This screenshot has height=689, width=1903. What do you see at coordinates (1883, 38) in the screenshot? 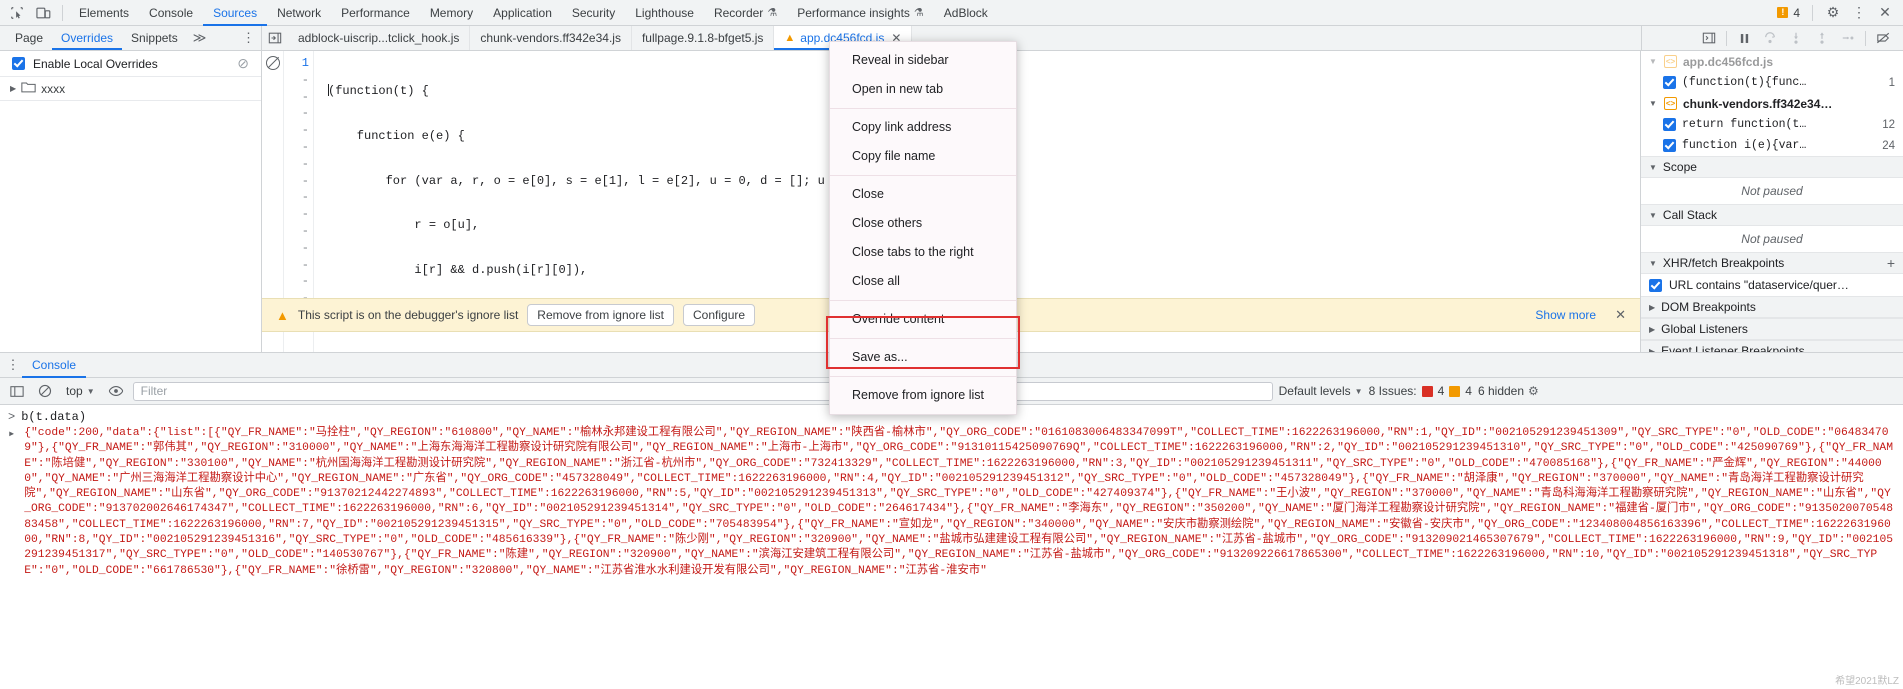
I see `deactivate-breakpoints-icon` at bounding box center [1883, 38].